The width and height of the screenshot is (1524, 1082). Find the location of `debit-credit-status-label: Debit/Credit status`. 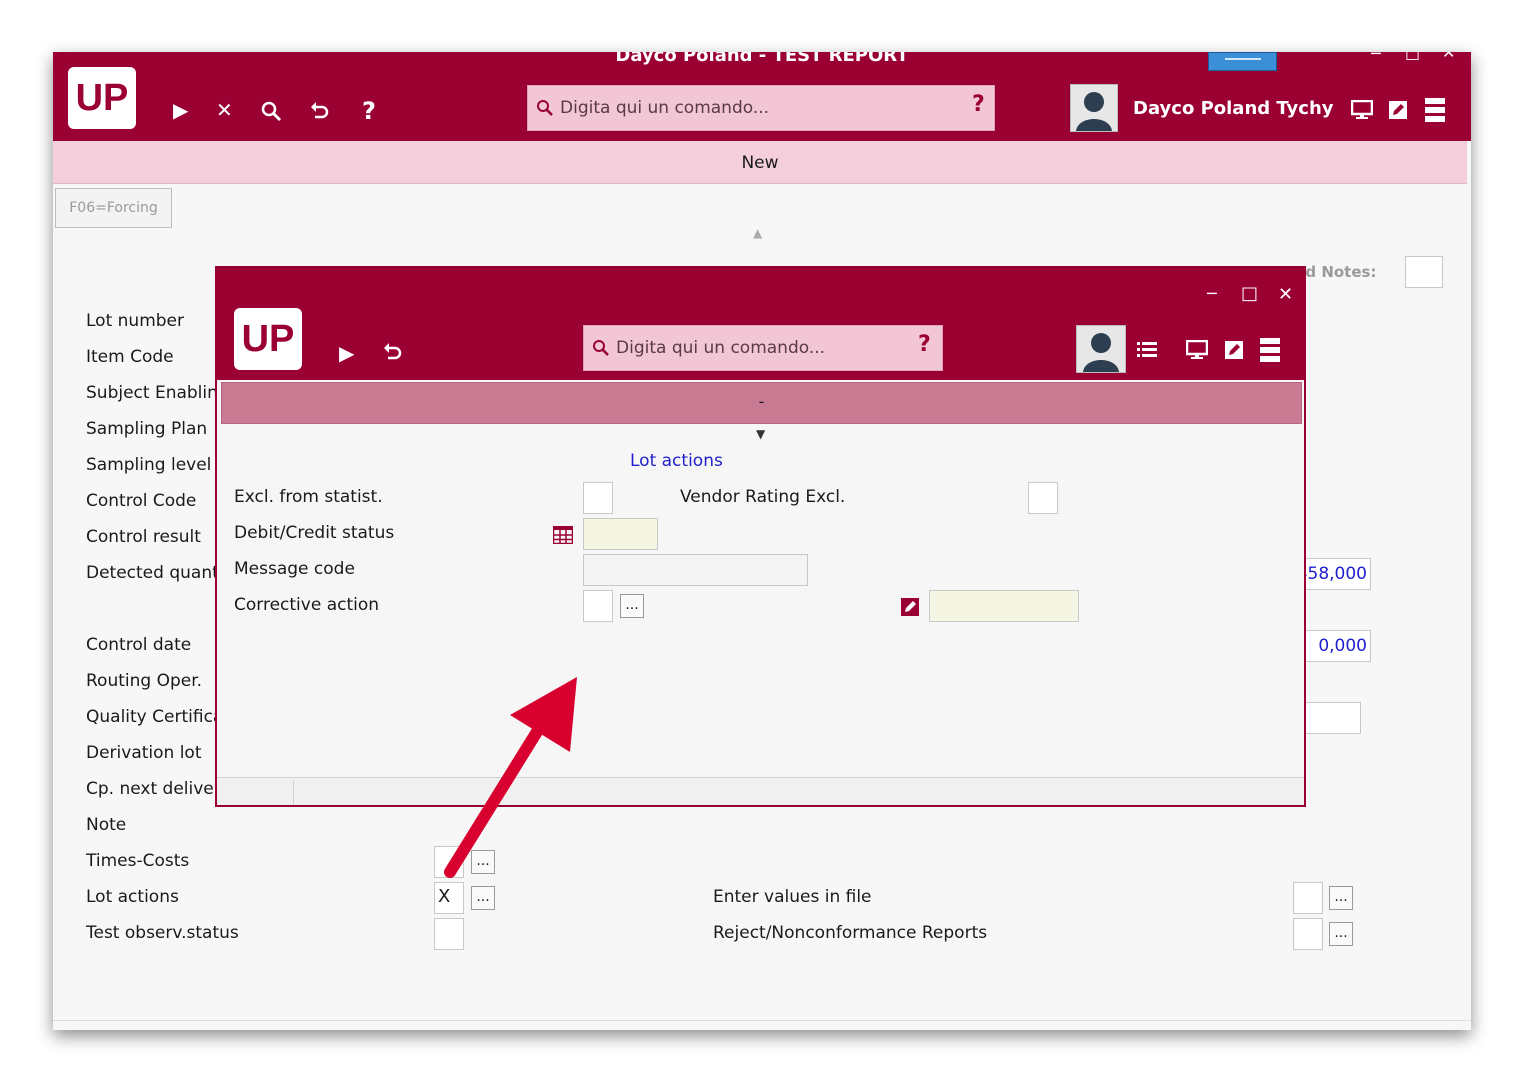

debit-credit-status-label: Debit/Credit status is located at coordinates (314, 533).